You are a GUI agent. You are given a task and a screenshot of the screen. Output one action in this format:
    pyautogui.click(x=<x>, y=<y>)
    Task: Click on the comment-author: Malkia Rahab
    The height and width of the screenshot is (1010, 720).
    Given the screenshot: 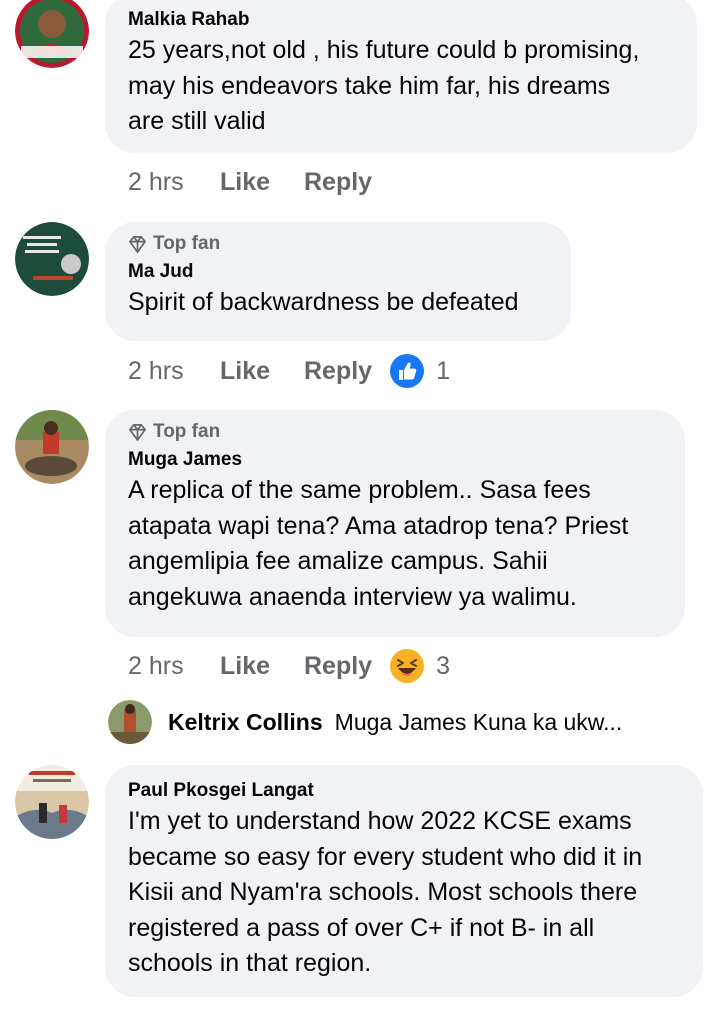 What is the action you would take?
    pyautogui.click(x=401, y=20)
    